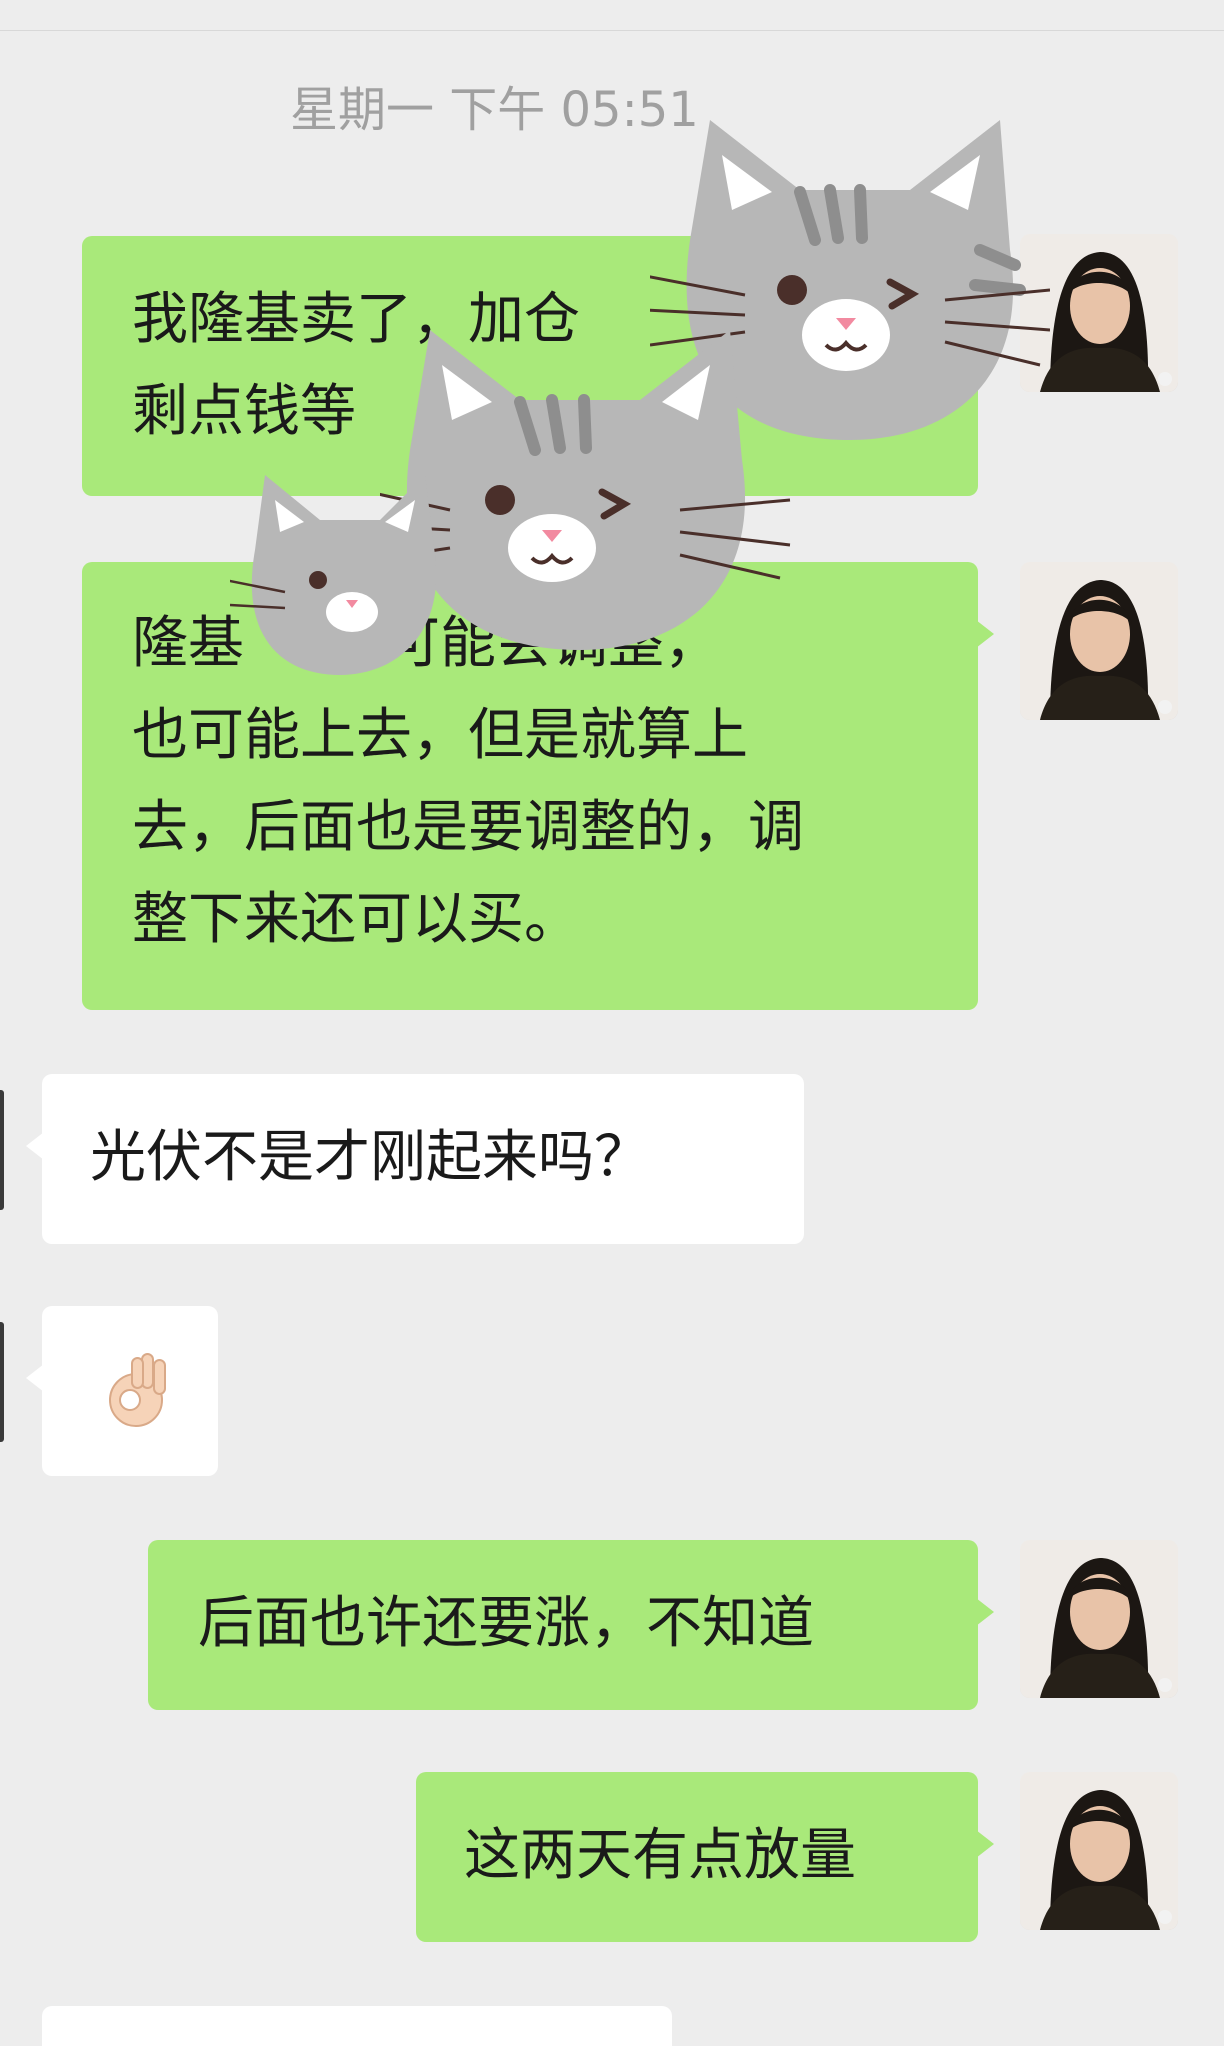  I want to click on title-bar-divider, so click(612, 15).